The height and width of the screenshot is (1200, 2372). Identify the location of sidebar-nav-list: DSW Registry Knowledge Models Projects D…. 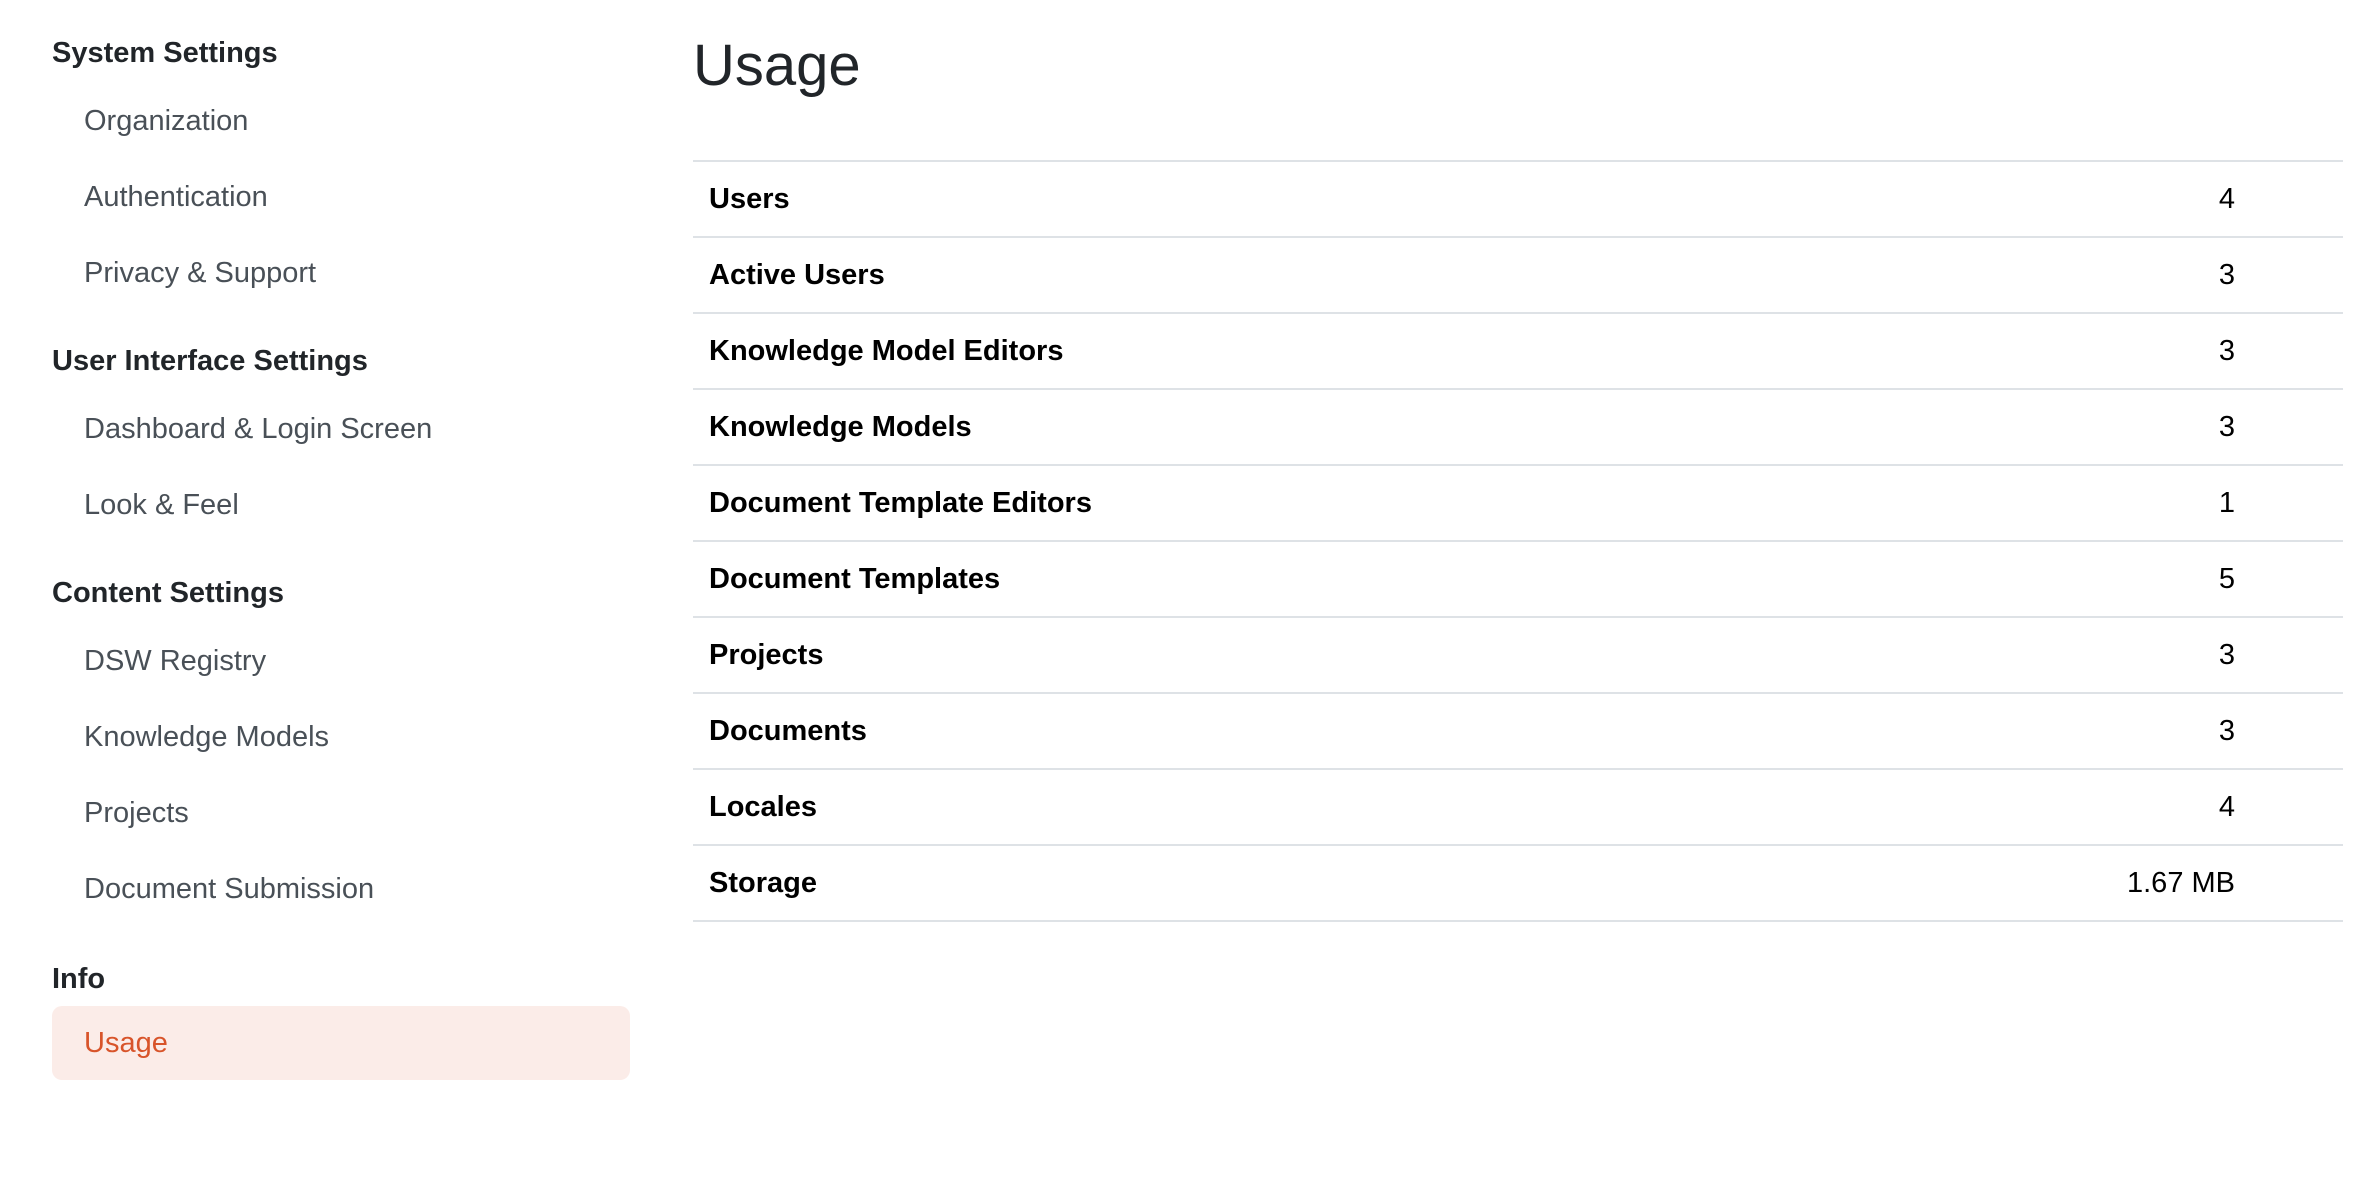
(341, 775).